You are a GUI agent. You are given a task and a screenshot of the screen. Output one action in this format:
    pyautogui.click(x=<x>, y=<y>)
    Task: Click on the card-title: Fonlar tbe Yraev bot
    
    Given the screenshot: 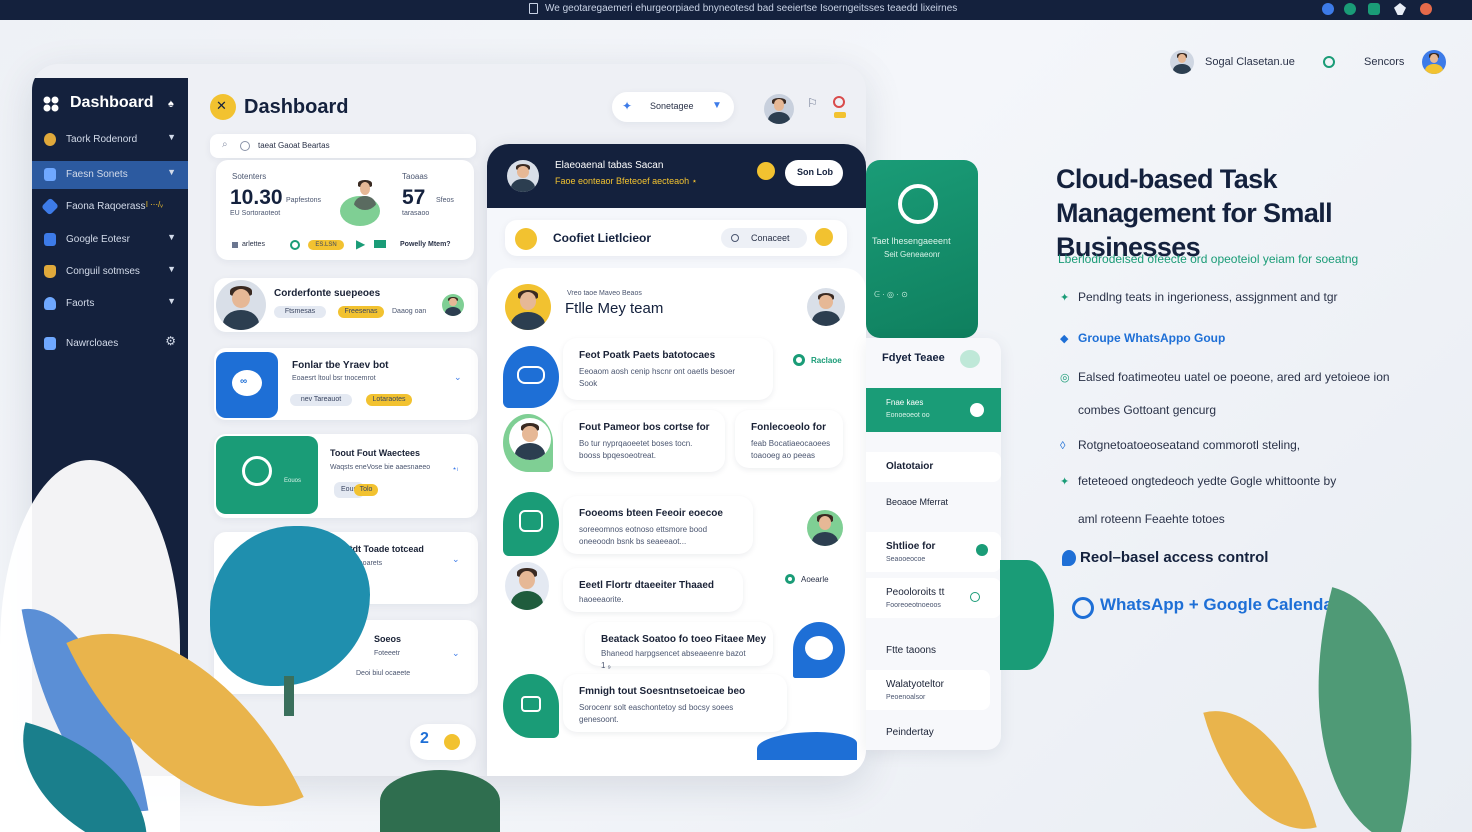 What is the action you would take?
    pyautogui.click(x=340, y=365)
    